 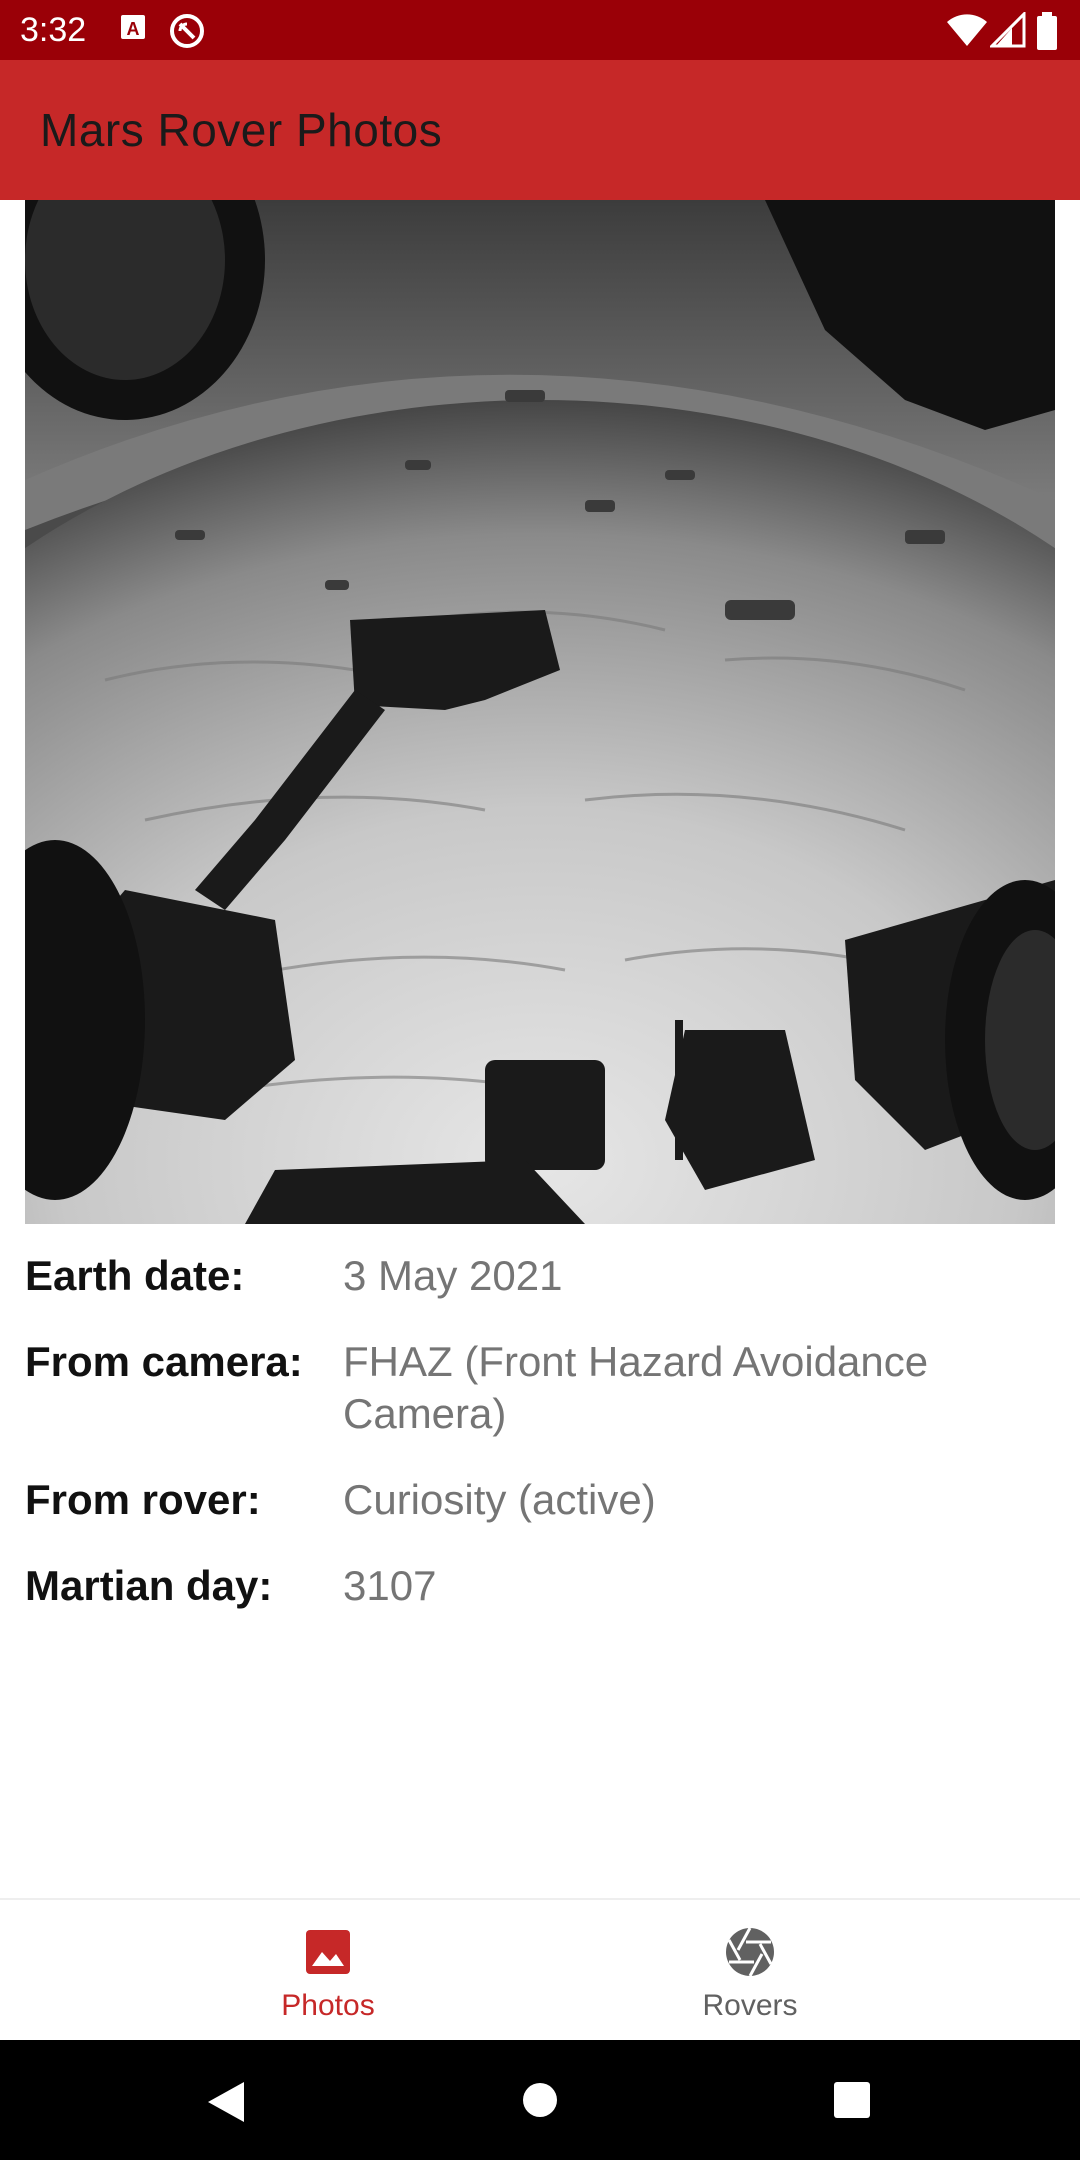 I want to click on app-title: Mars Rover Photos, so click(x=241, y=130).